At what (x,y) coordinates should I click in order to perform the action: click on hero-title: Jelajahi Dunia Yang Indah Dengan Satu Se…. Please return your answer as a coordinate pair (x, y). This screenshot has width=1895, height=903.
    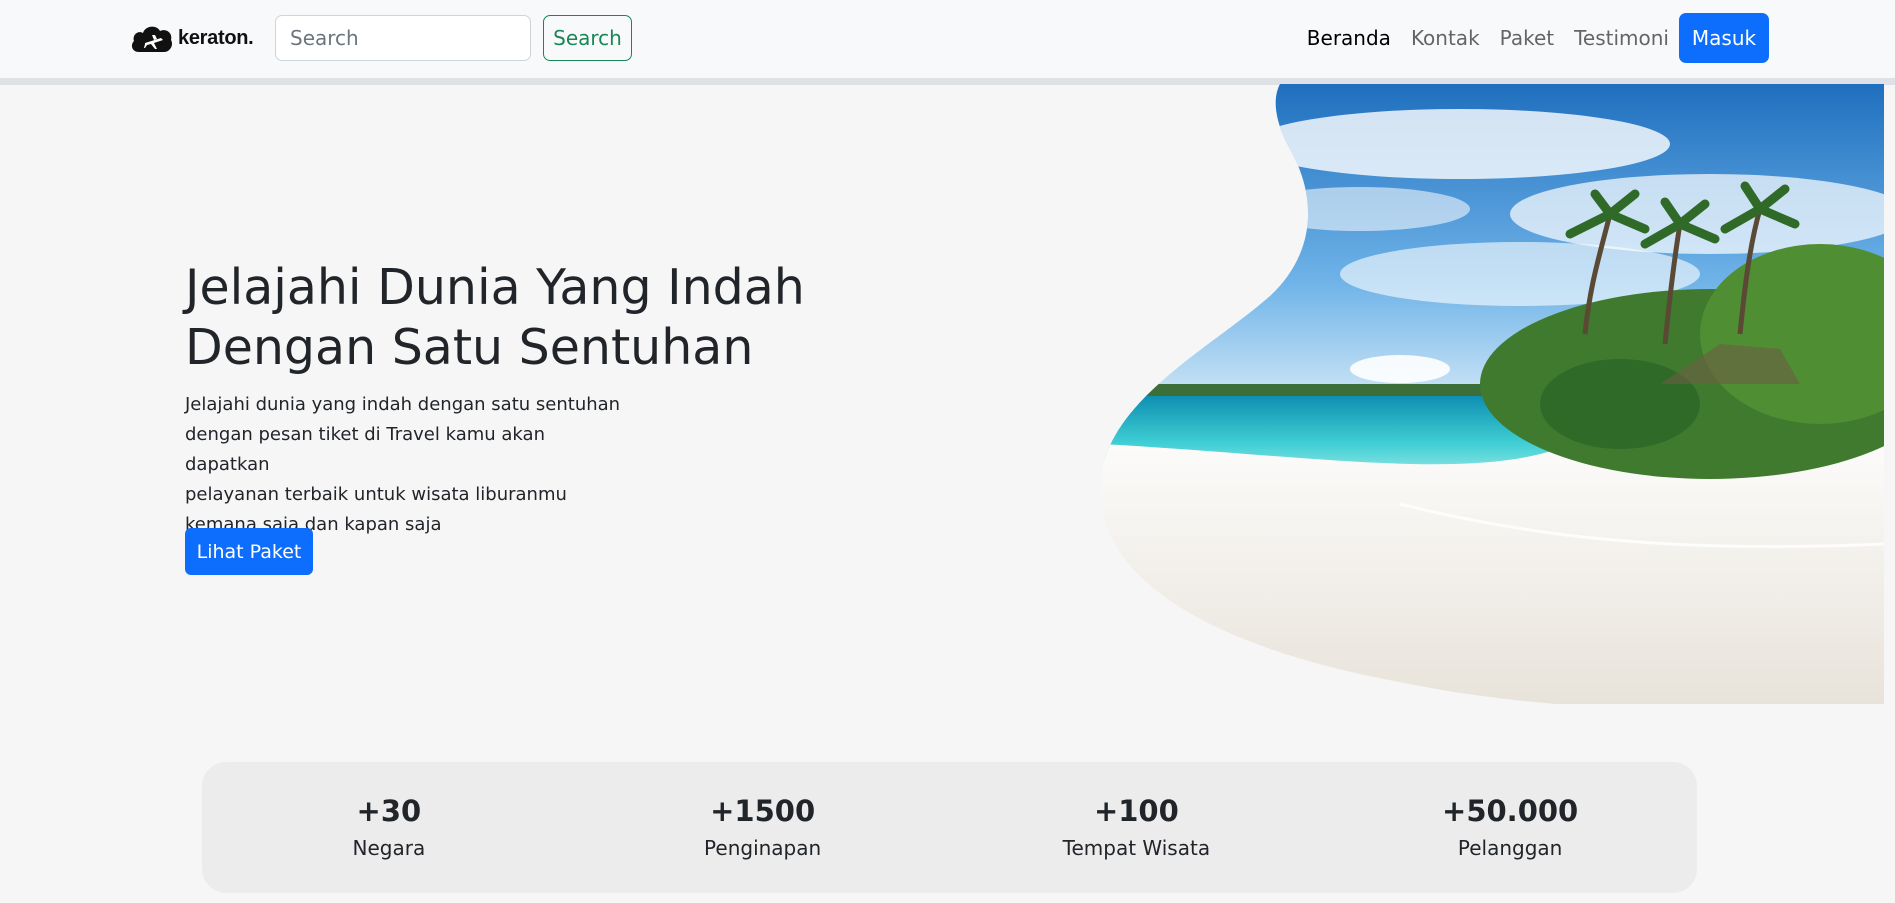
    Looking at the image, I should click on (535, 318).